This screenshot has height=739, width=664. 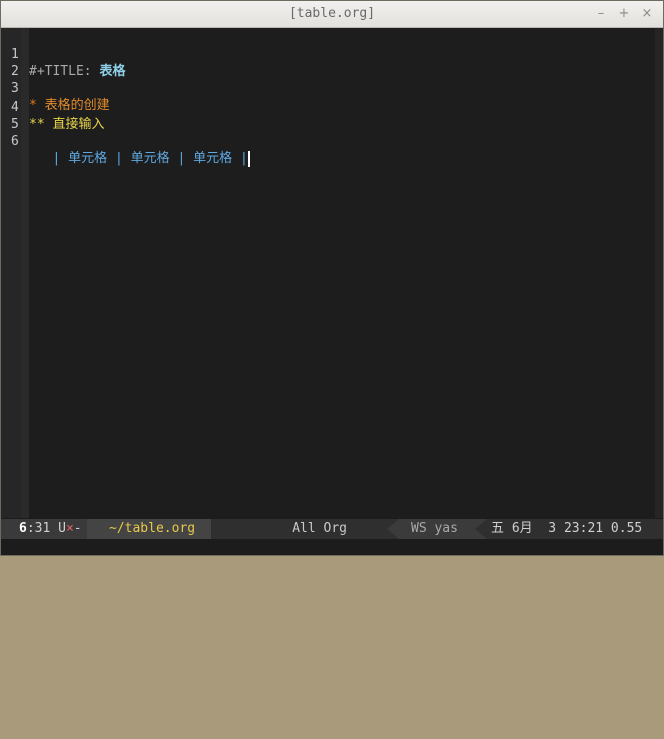 I want to click on major-mode: Org, so click(x=335, y=528).